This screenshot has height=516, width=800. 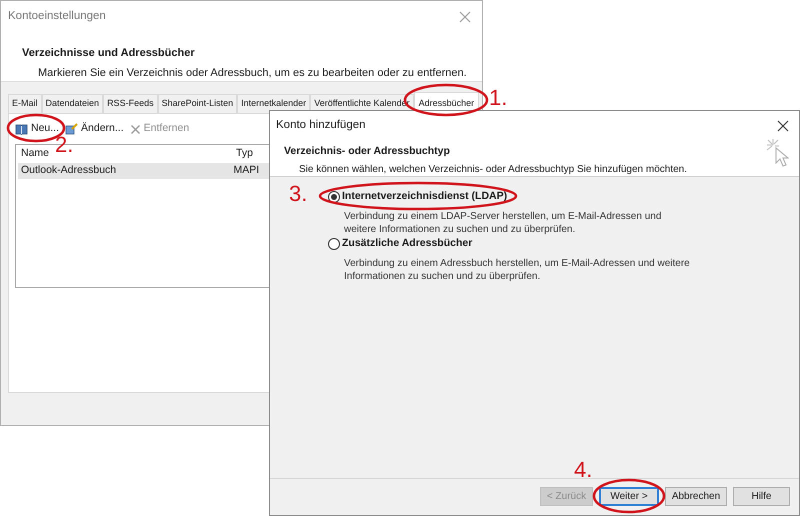 I want to click on book-icon, so click(x=21, y=129).